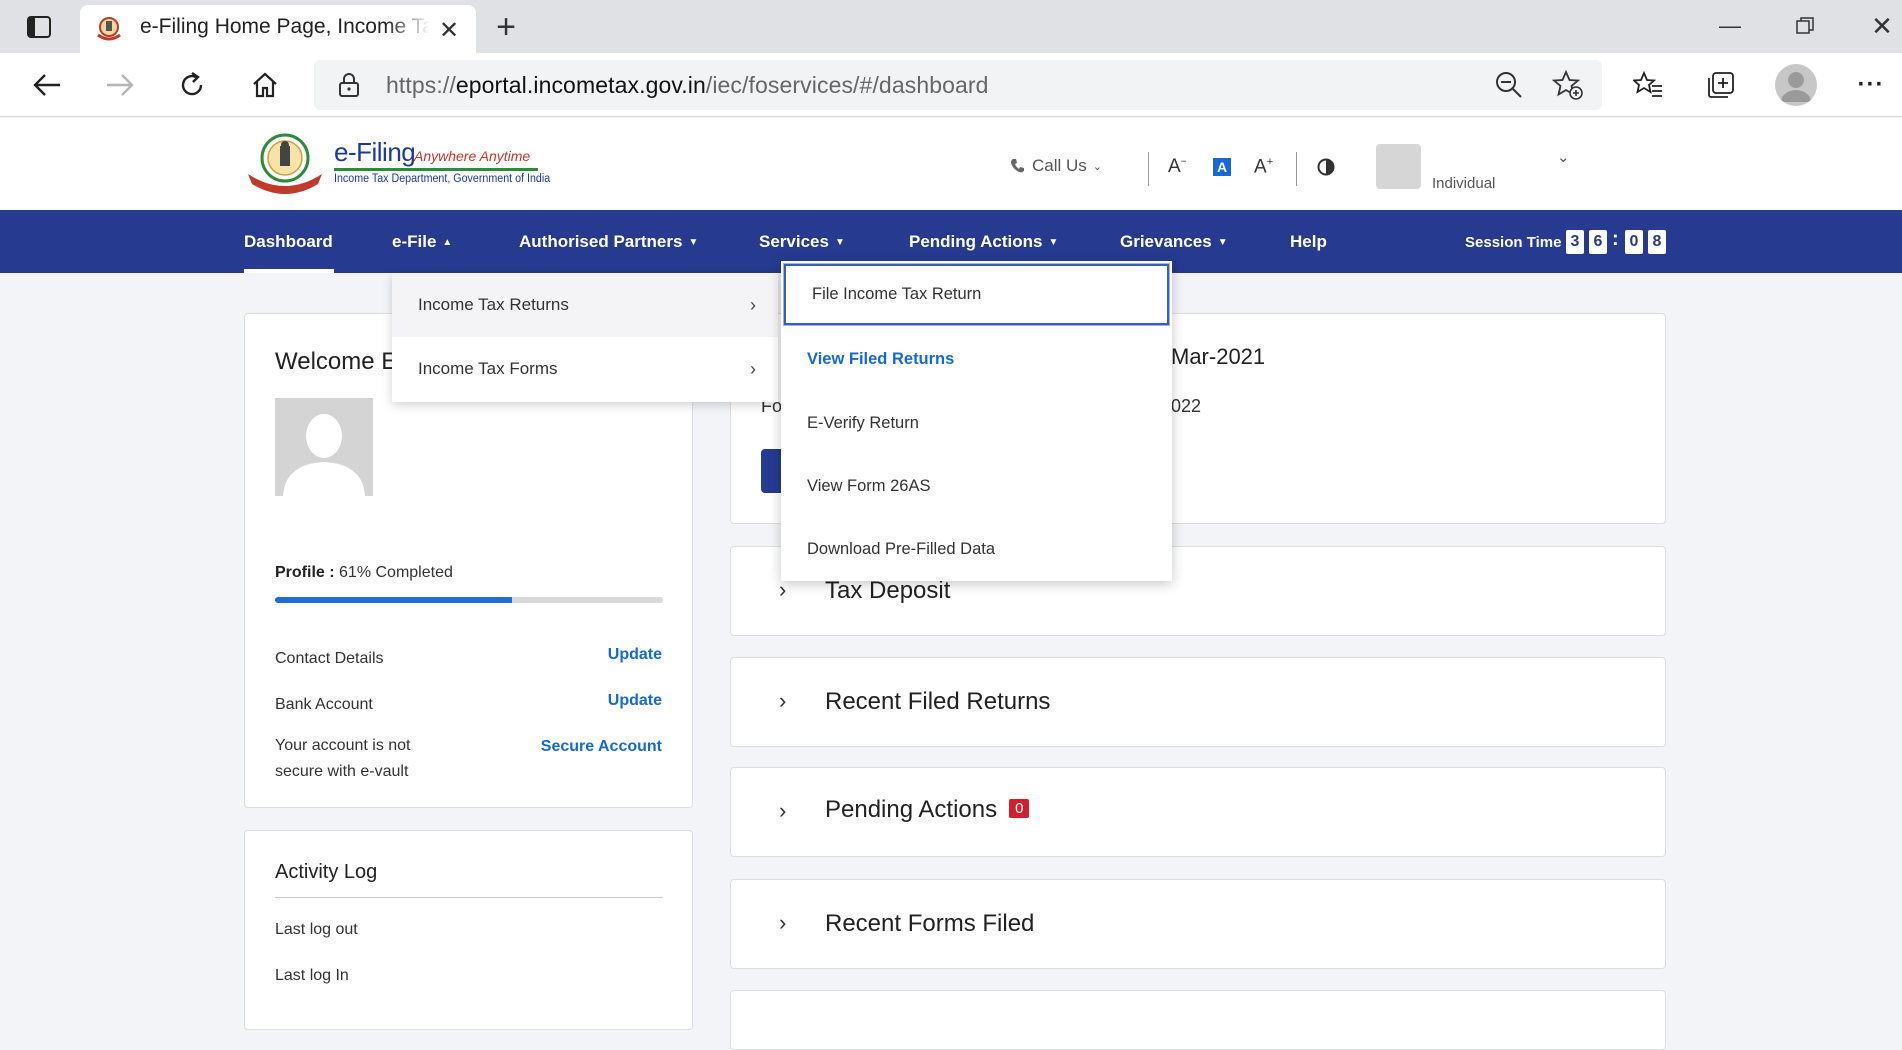  I want to click on refresh-icon, so click(192, 85).